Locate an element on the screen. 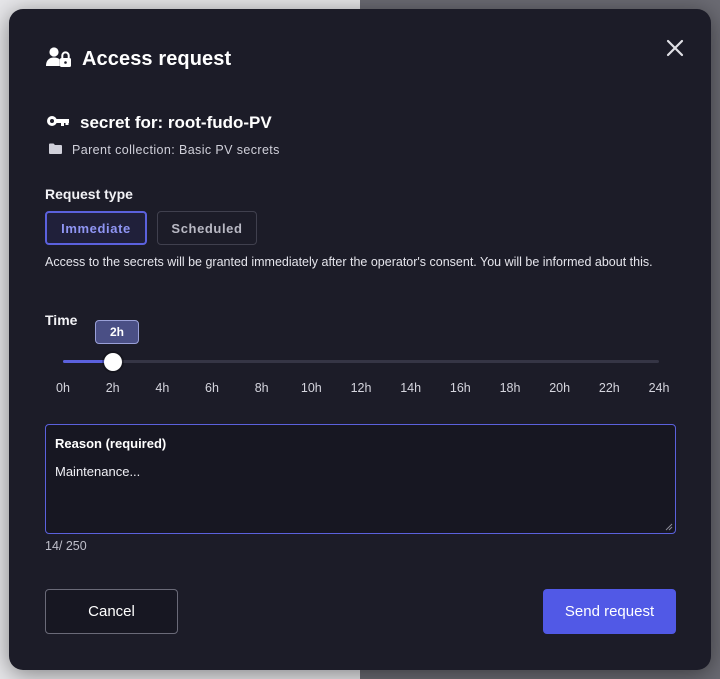 This screenshot has height=679, width=720. close-button is located at coordinates (675, 48).